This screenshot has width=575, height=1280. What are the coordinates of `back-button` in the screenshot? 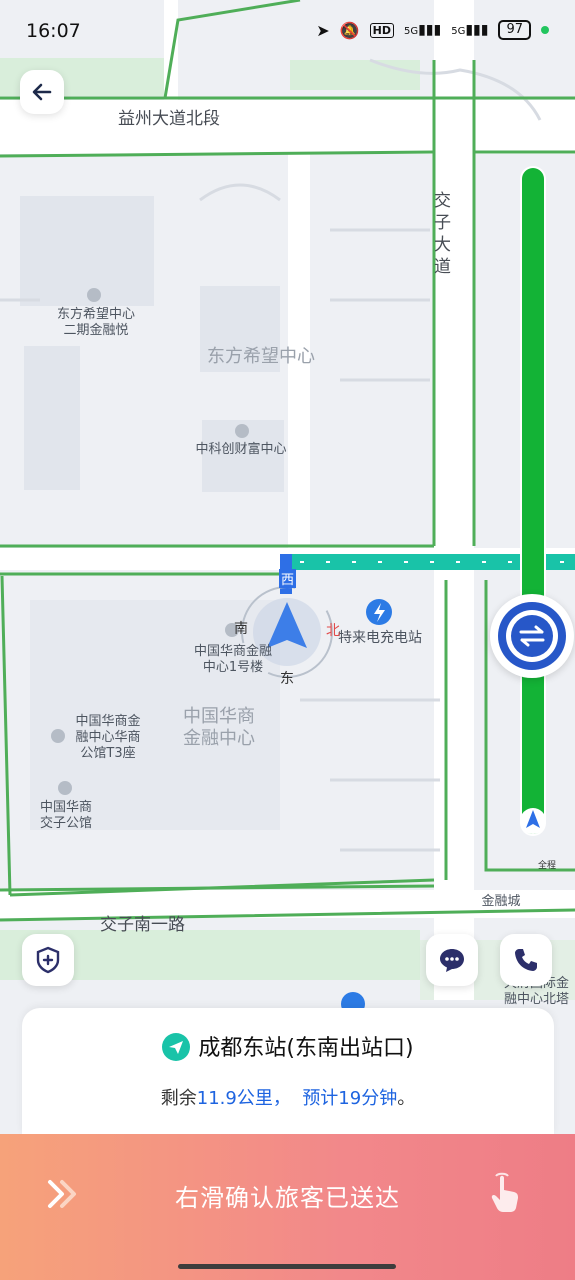 It's located at (42, 92).